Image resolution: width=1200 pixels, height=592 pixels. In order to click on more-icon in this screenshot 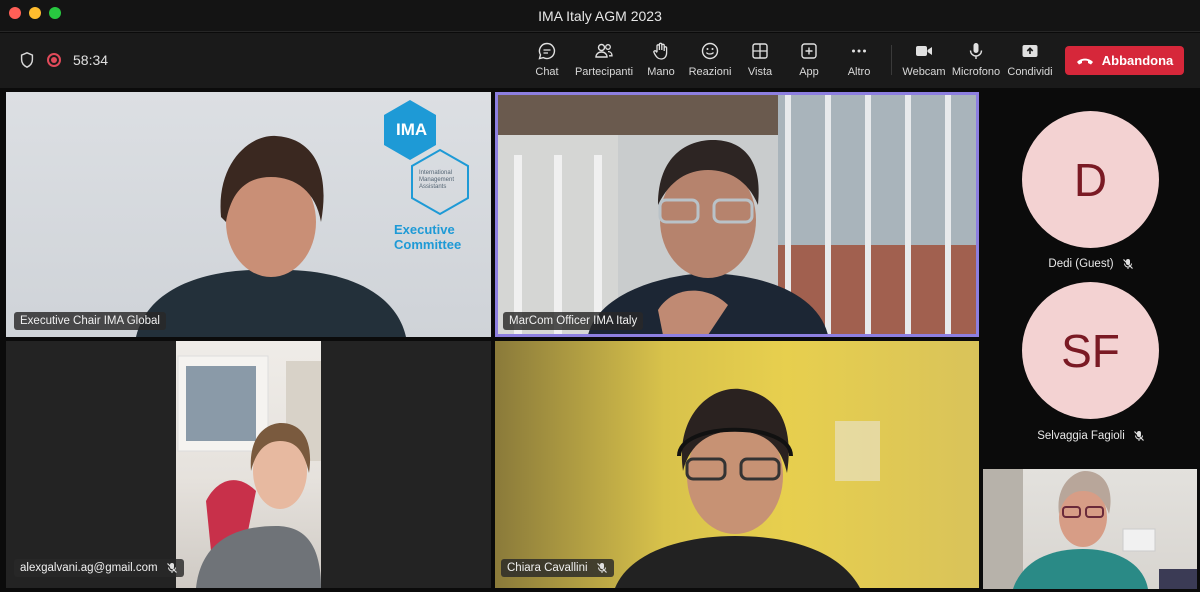, I will do `click(859, 51)`.